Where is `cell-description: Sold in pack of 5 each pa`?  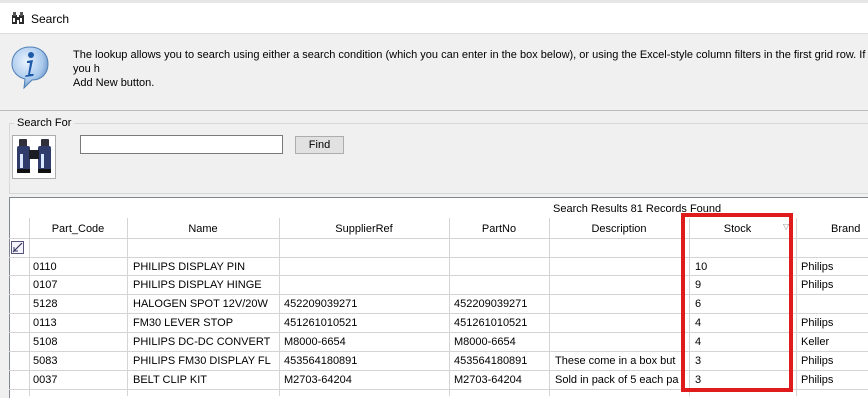 cell-description: Sold in pack of 5 each pa is located at coordinates (621, 380).